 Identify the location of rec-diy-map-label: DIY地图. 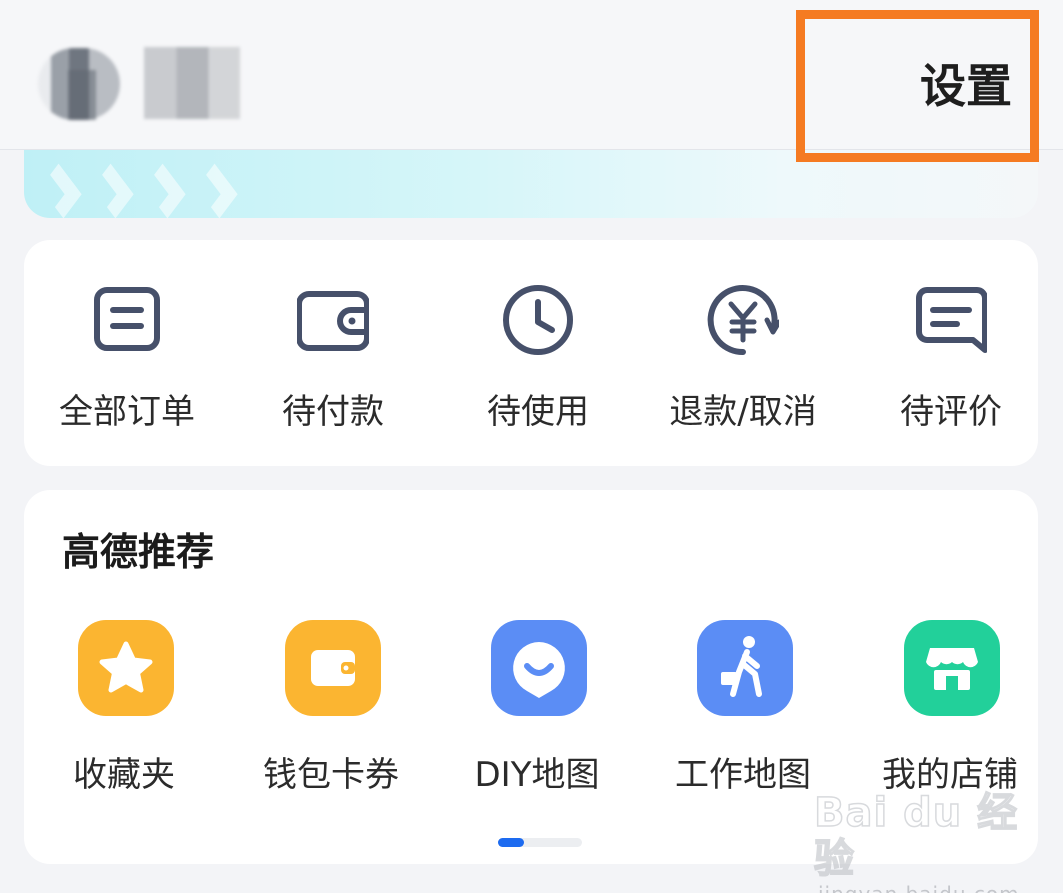
(537, 775).